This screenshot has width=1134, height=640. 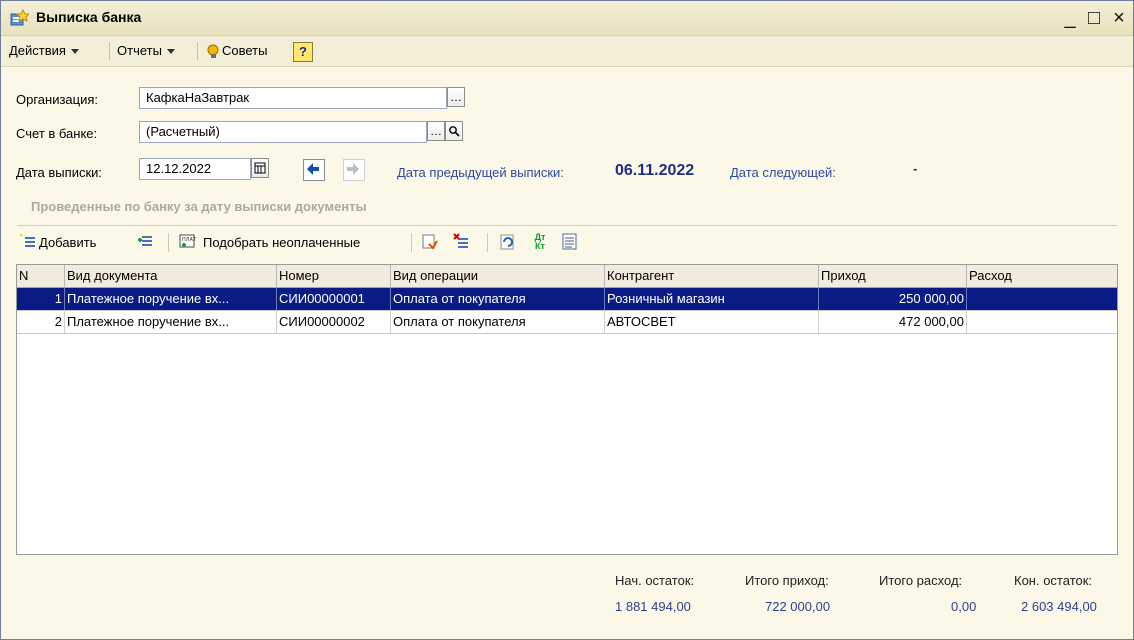 I want to click on document-number-cell: СИИ00000002, so click(x=334, y=322).